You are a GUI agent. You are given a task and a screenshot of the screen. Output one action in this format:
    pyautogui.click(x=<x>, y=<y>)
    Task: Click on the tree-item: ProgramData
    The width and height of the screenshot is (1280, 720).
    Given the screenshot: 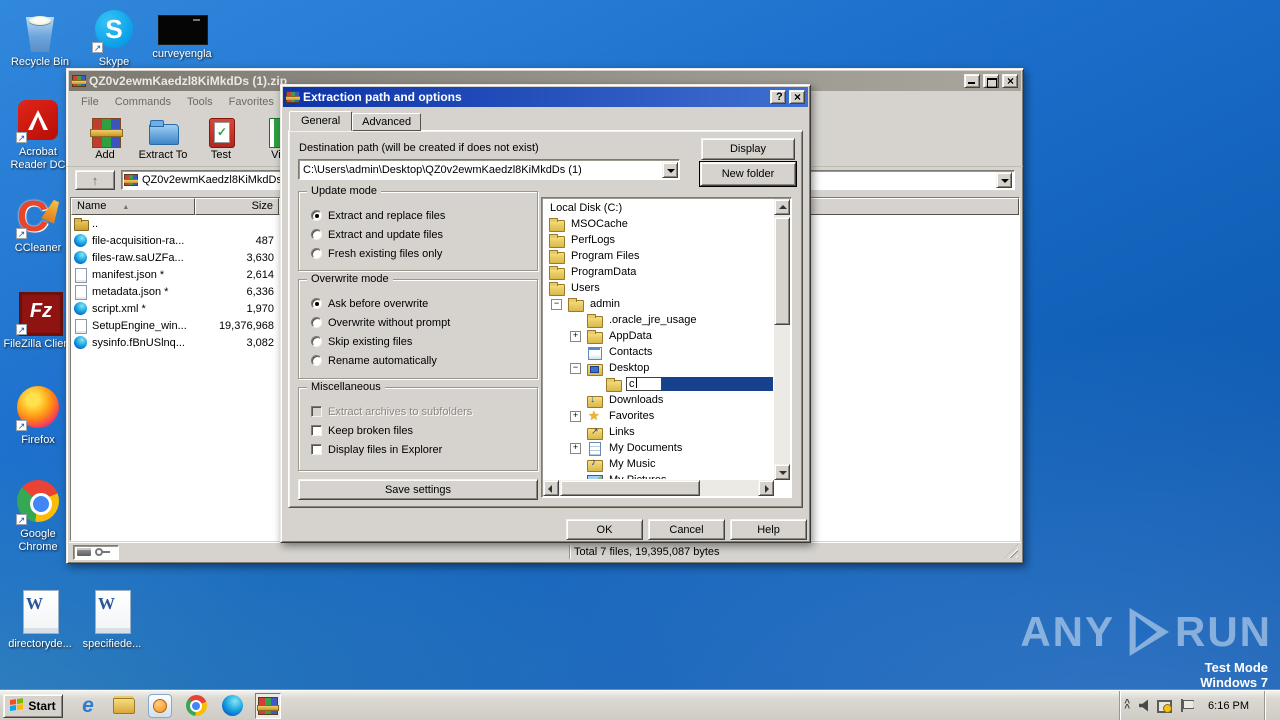 What is the action you would take?
    pyautogui.click(x=658, y=272)
    